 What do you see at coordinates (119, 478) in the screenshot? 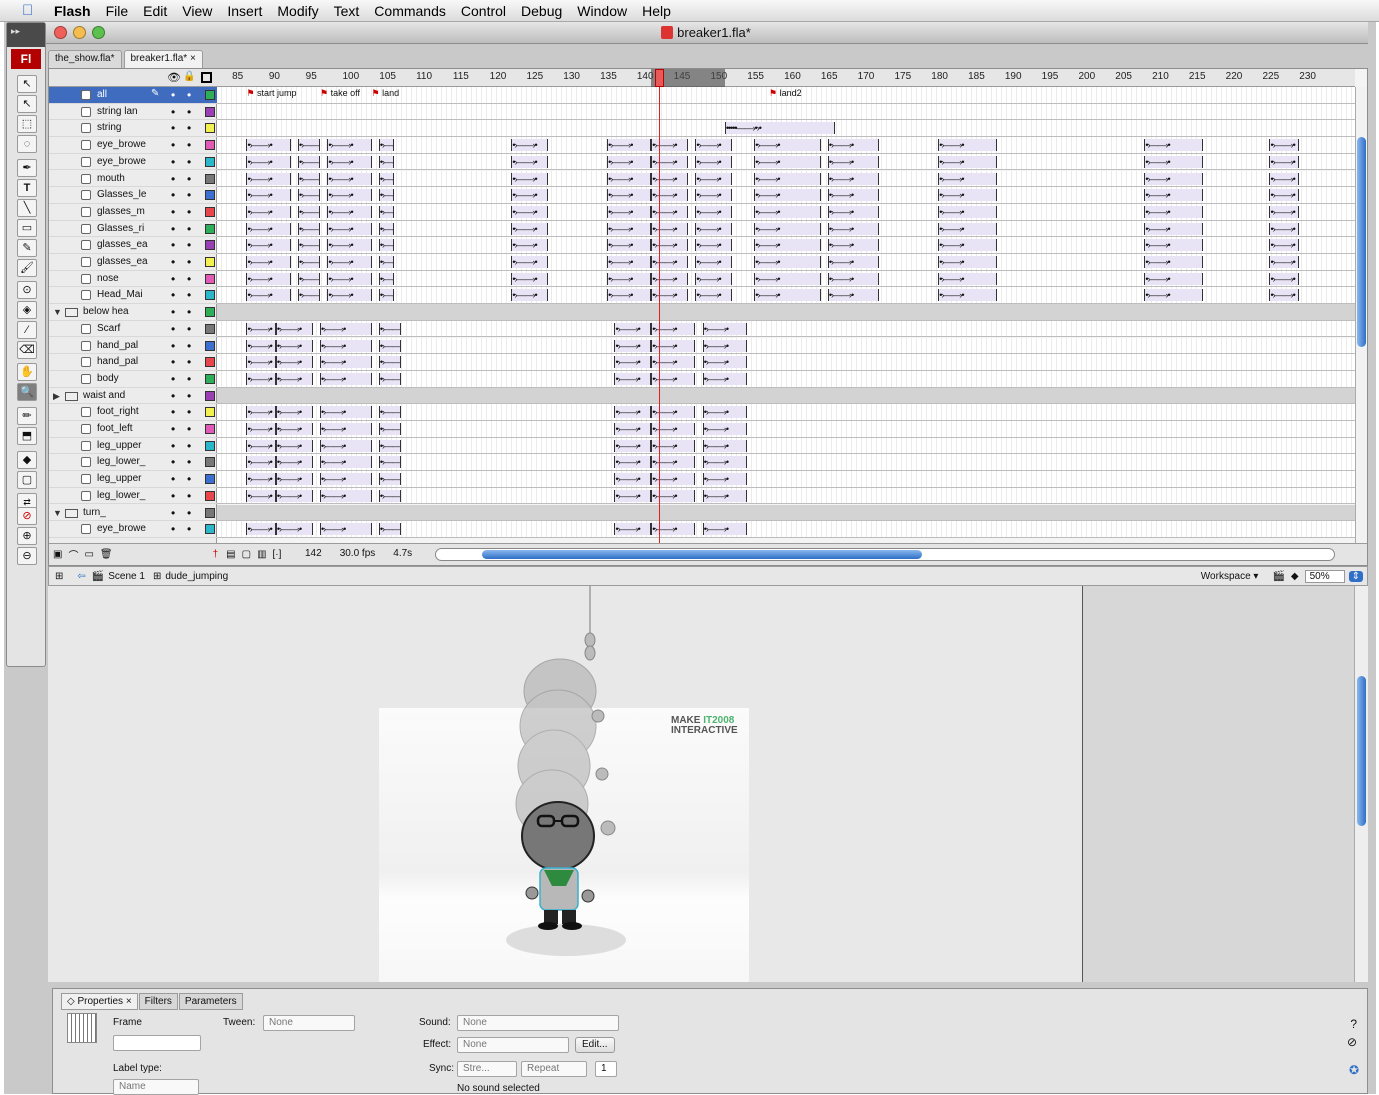
I see `layer-name: leg_upper` at bounding box center [119, 478].